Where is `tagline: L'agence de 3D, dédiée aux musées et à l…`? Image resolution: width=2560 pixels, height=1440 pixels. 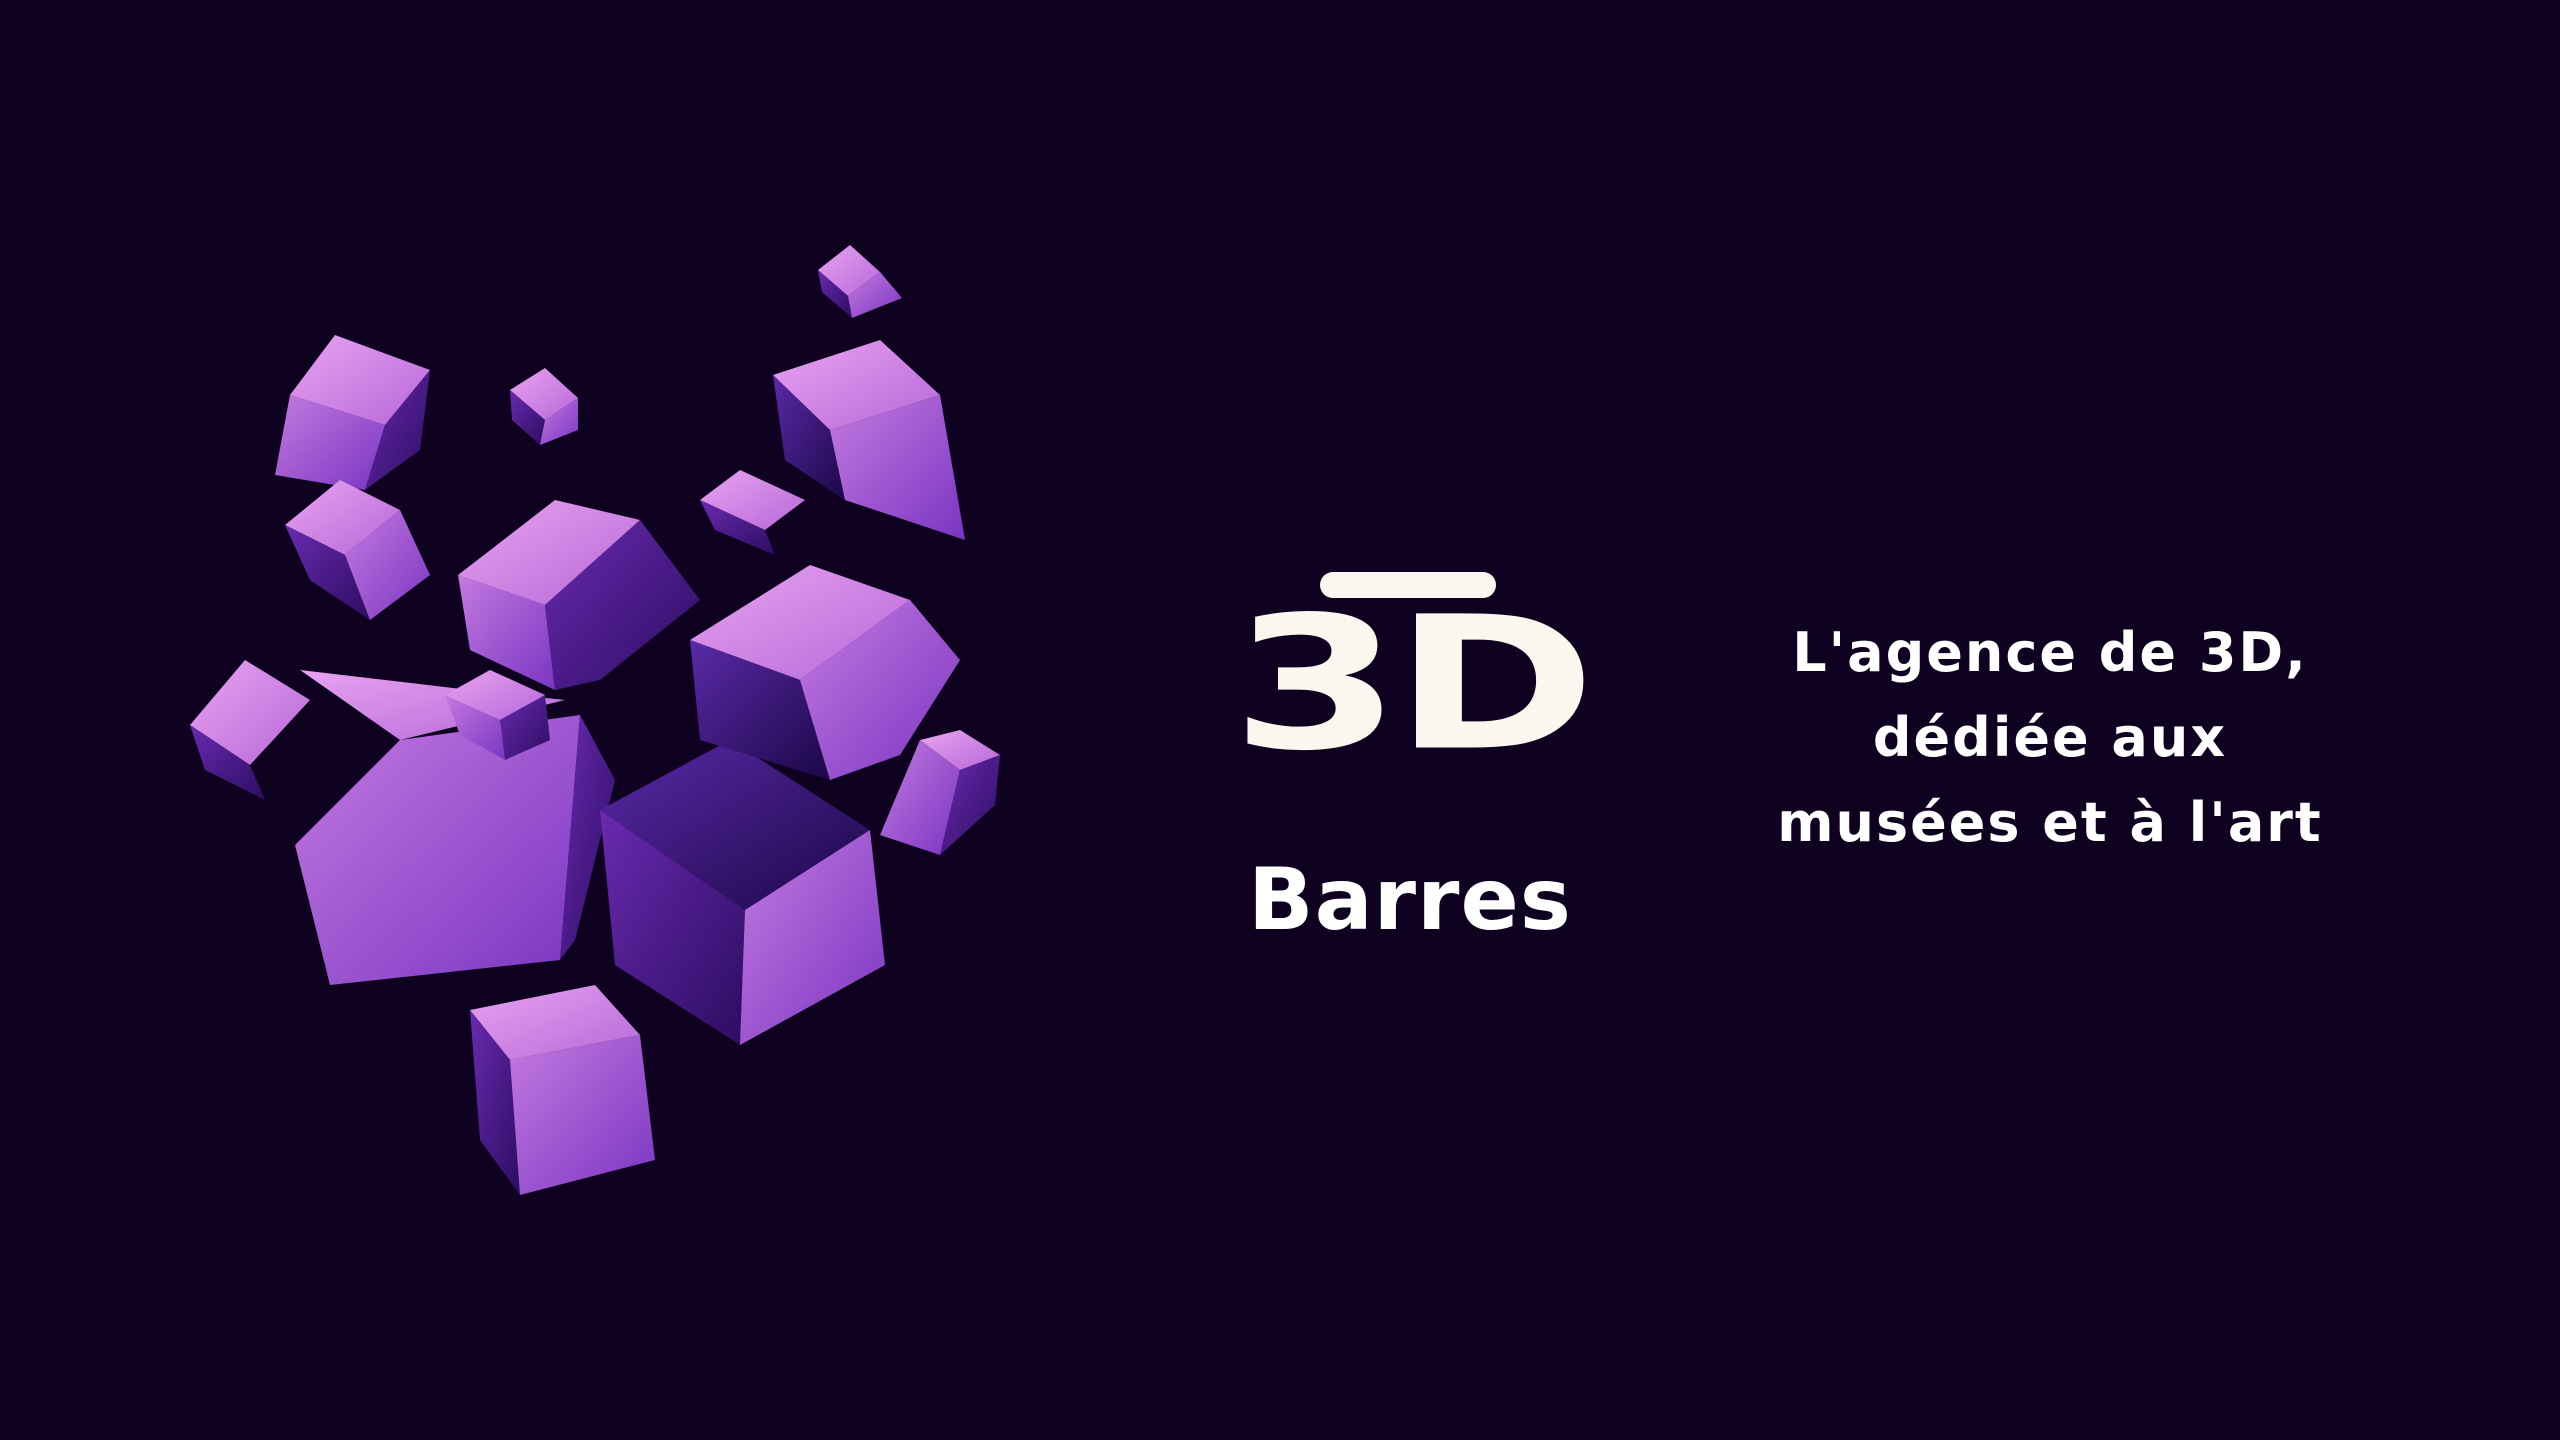
tagline: L'agence de 3D, dédiée aux musées et à l… is located at coordinates (2050, 737).